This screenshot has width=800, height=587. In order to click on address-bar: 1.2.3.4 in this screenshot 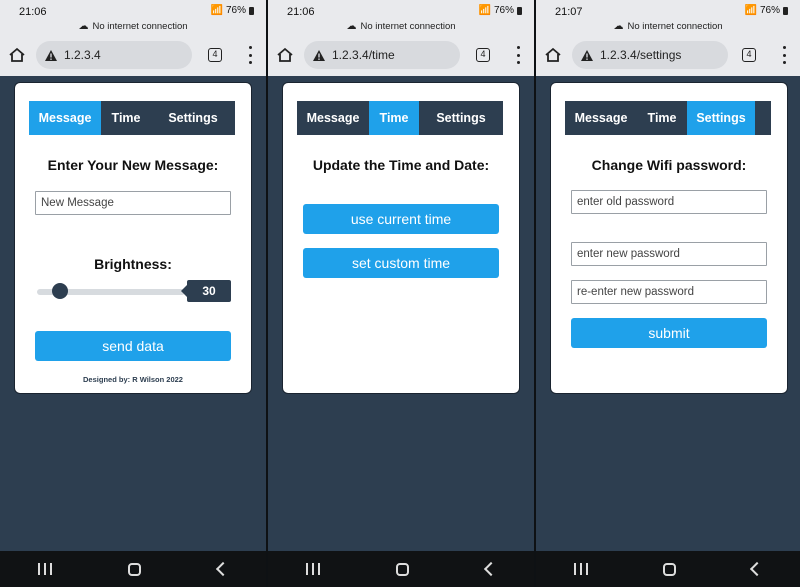, I will do `click(114, 55)`.